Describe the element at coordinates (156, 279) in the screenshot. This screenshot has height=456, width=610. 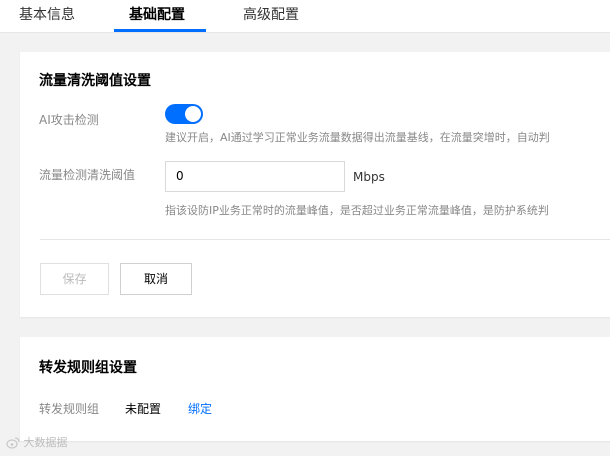
I see `cancel-button: 取消` at that location.